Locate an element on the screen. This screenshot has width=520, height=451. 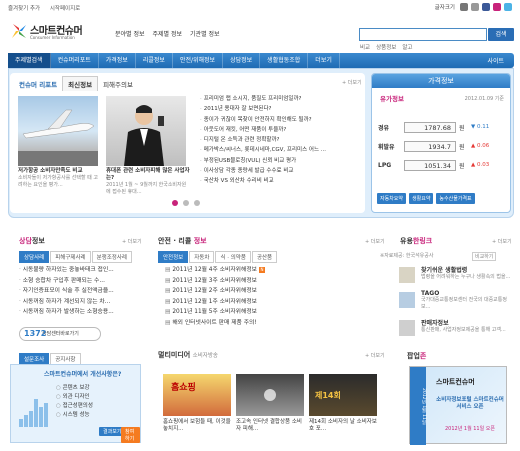
tab-food-drug: 식 · 의약품 is located at coordinates (233, 257).